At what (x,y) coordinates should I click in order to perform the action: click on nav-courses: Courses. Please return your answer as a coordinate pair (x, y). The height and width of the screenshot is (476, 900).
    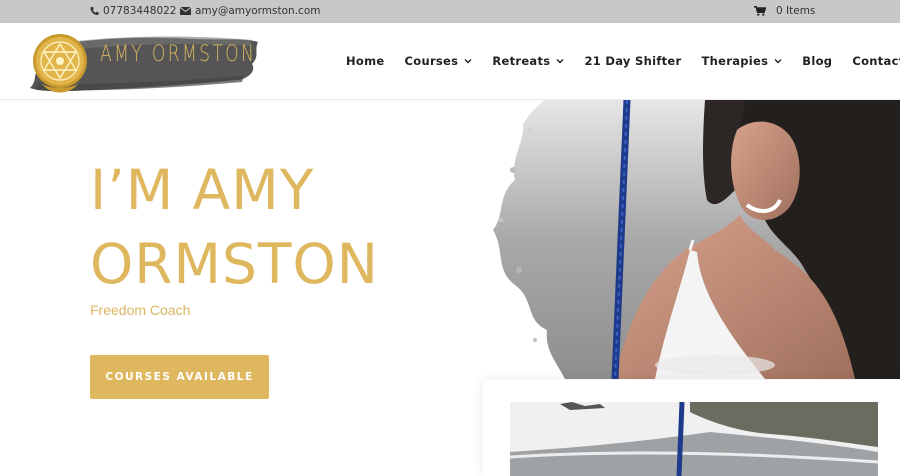
    Looking at the image, I should click on (439, 61).